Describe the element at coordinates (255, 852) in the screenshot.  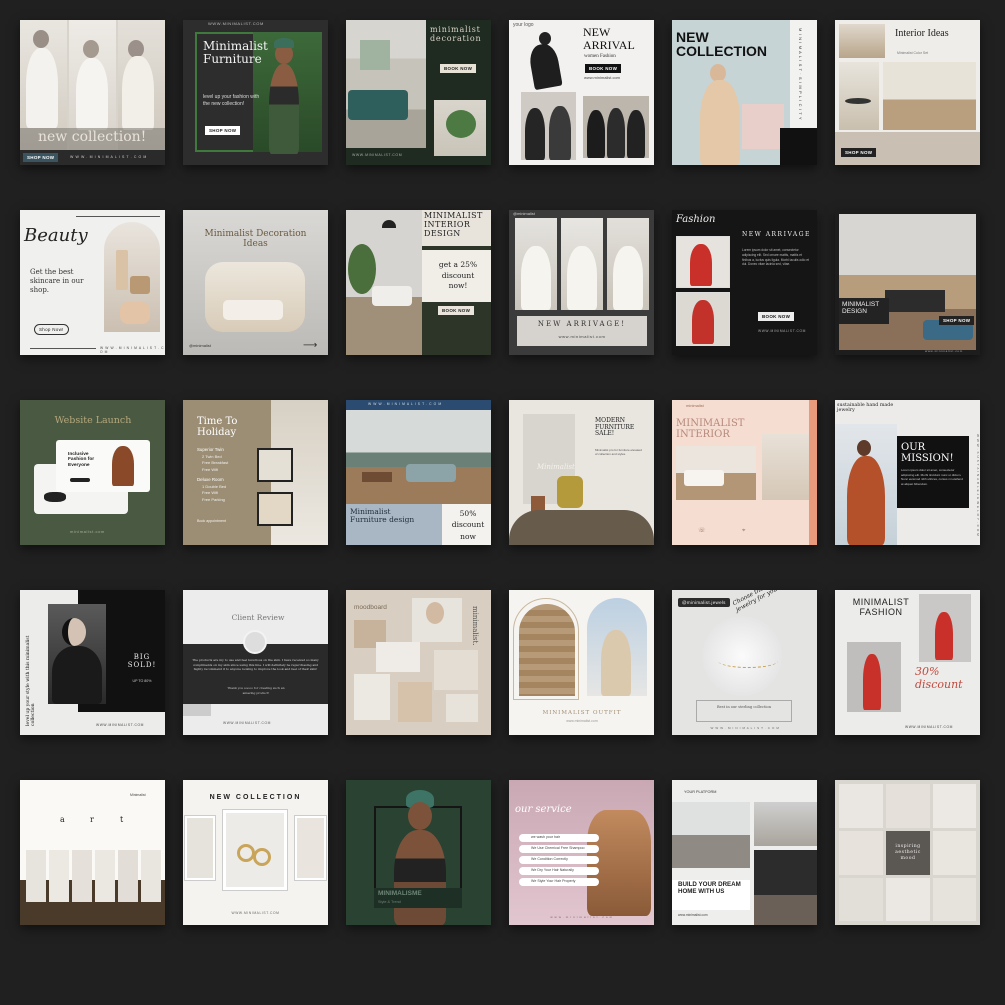
I see `template-card: NEW COLLECTION WWW.MINIMALIST.COM` at that location.